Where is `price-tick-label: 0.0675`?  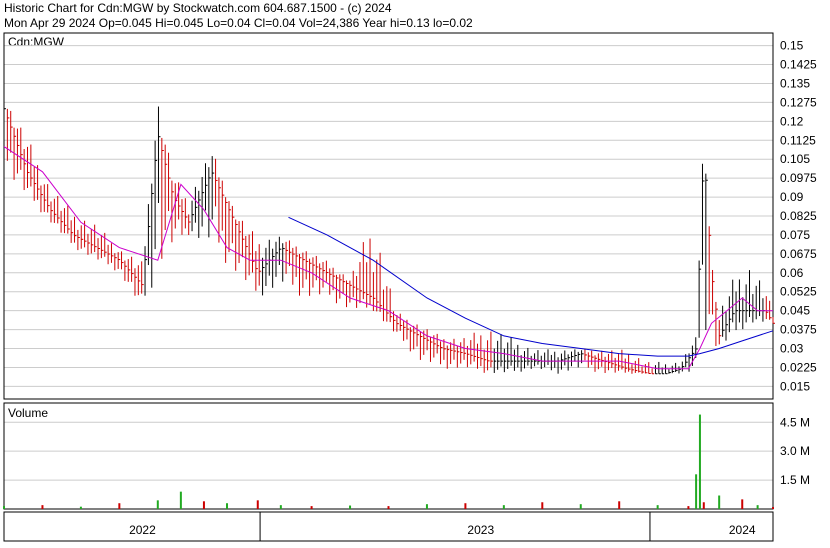 price-tick-label: 0.0675 is located at coordinates (798, 254).